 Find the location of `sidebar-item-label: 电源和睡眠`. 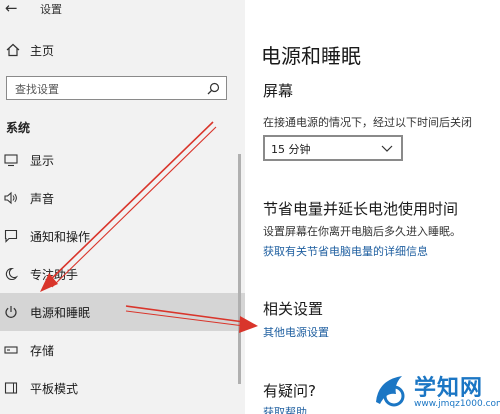

sidebar-item-label: 电源和睡眠 is located at coordinates (60, 313).